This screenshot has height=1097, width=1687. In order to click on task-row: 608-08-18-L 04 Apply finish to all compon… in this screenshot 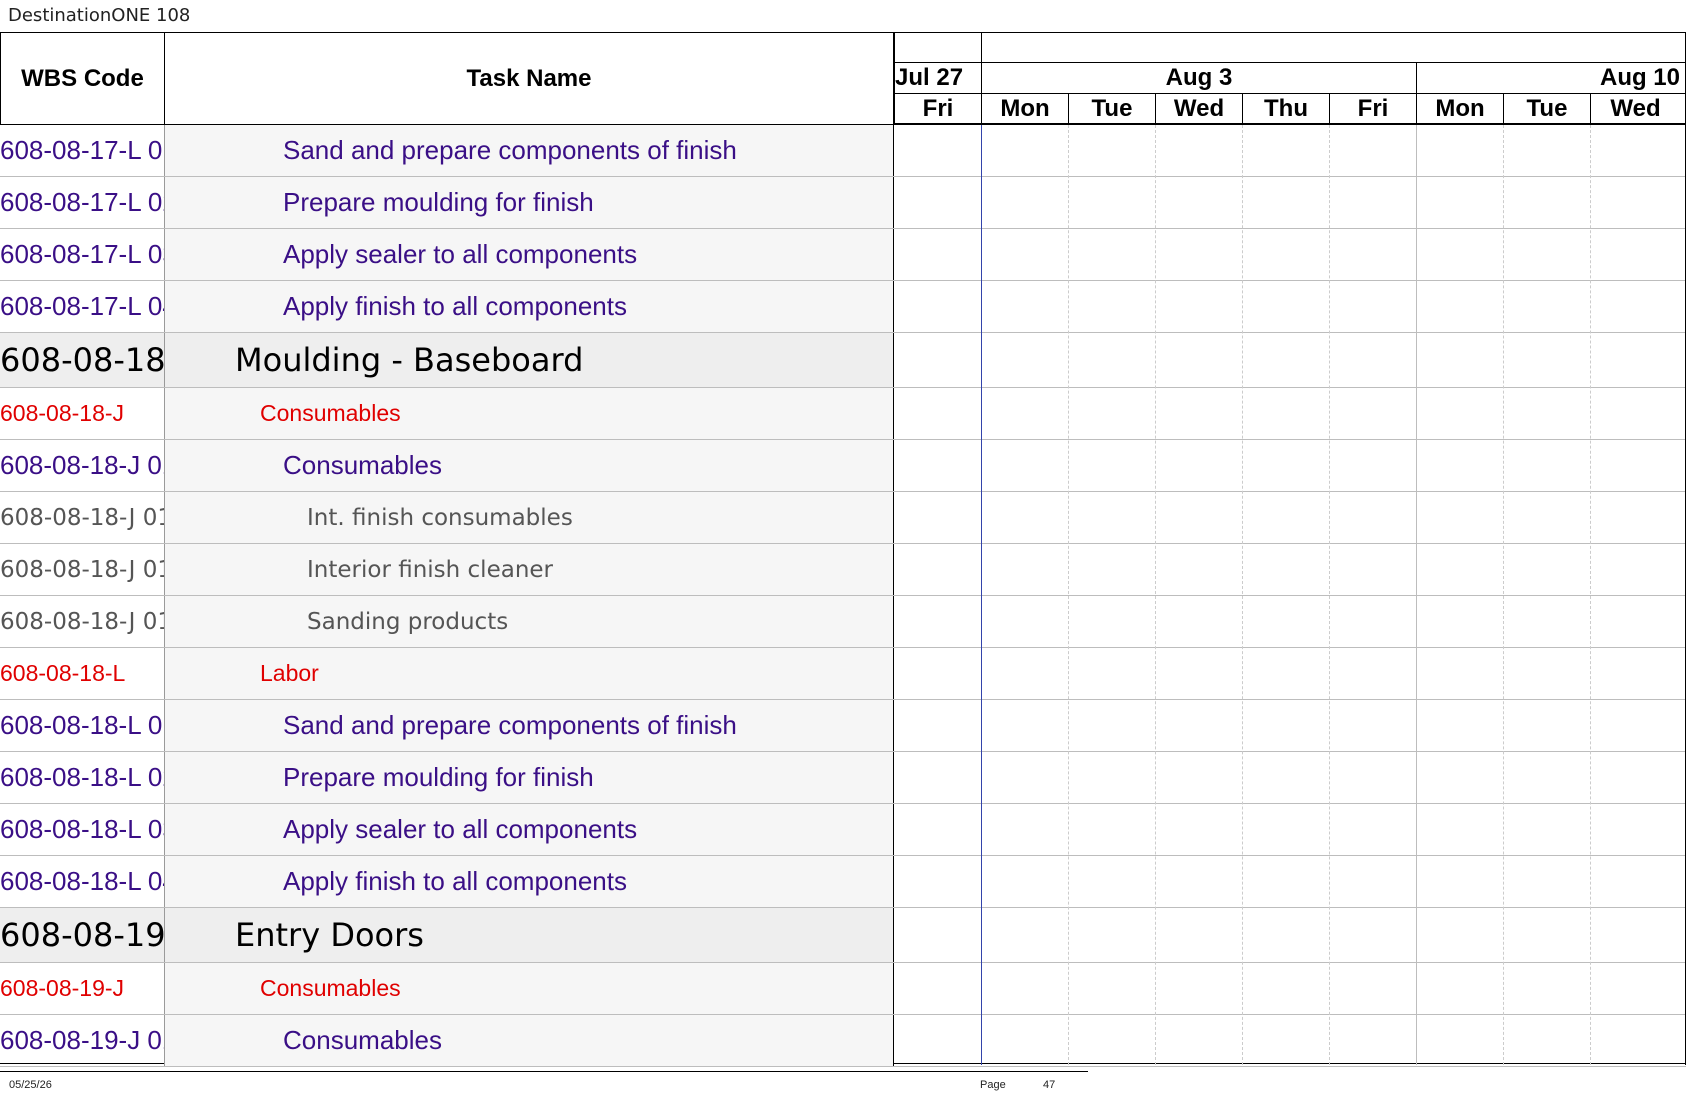, I will do `click(843, 882)`.